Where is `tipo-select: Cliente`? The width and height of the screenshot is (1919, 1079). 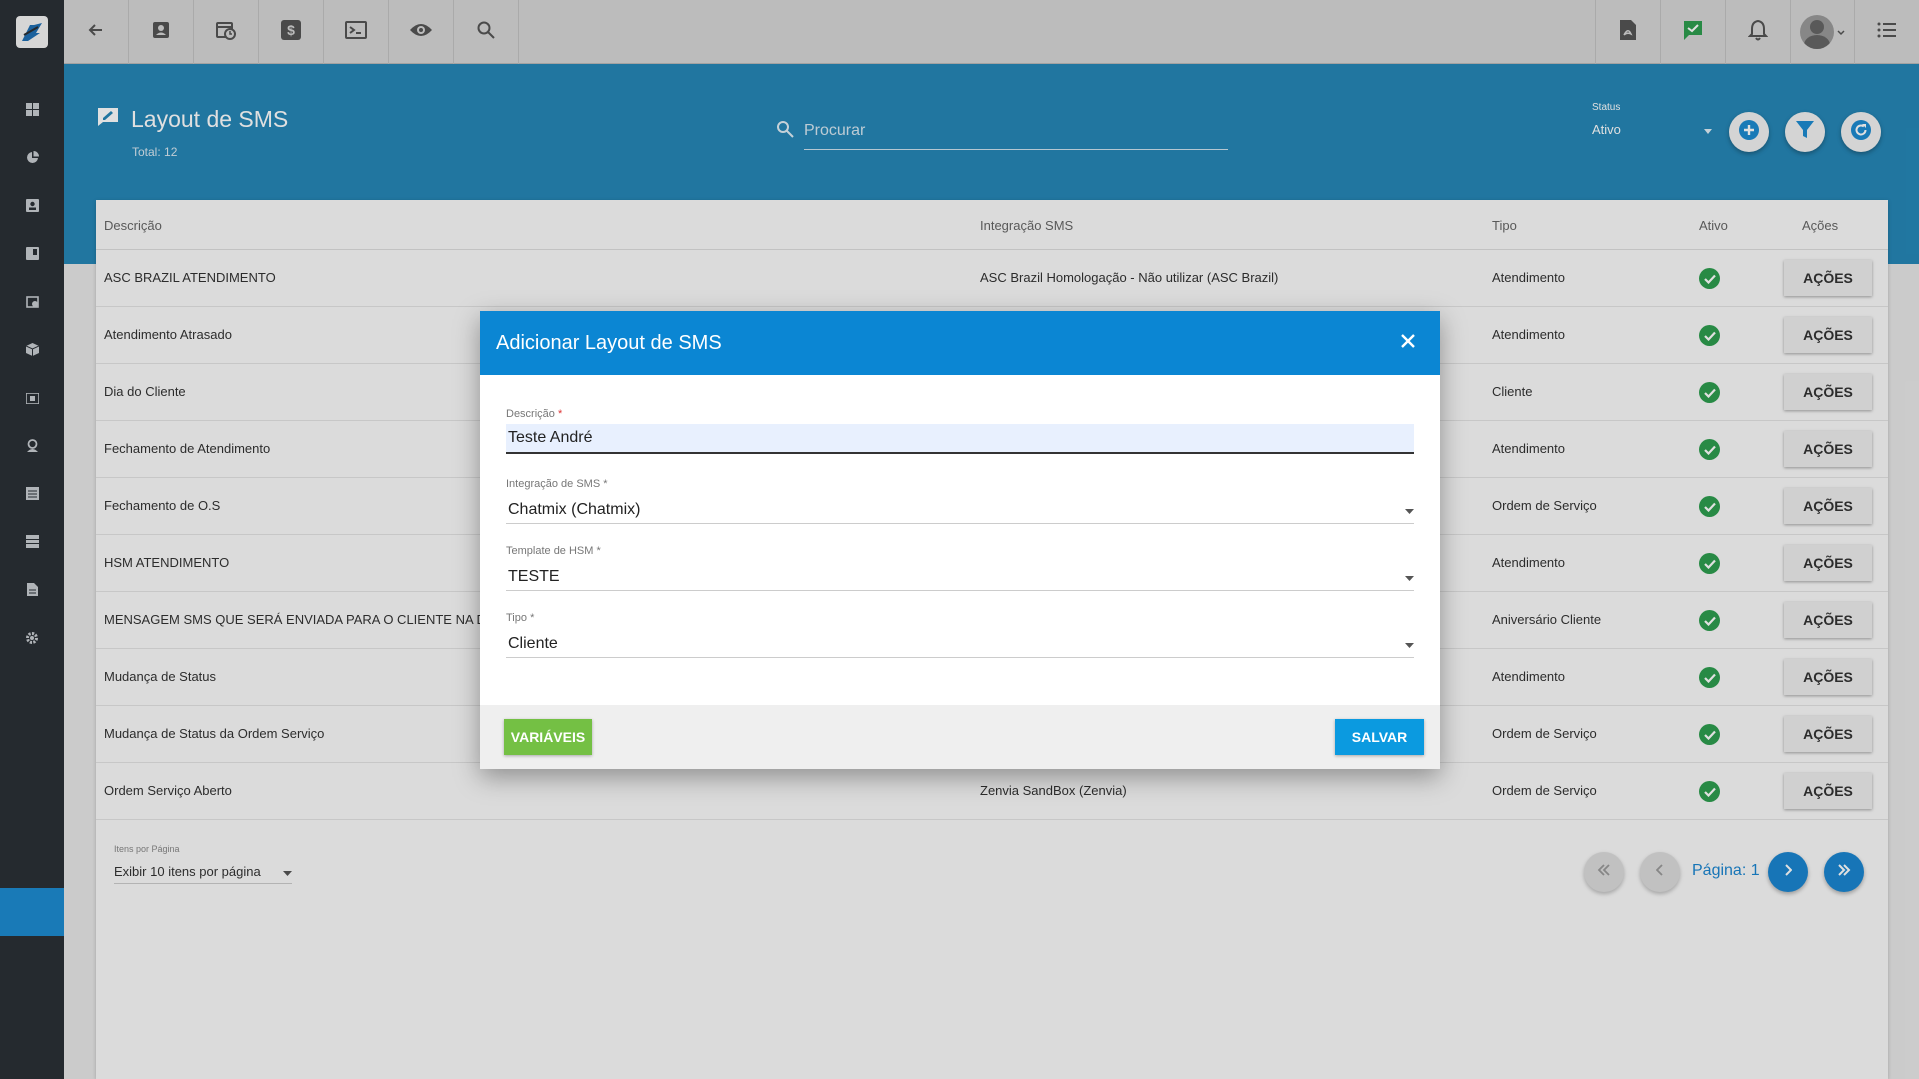
tipo-select: Cliente is located at coordinates (960, 644).